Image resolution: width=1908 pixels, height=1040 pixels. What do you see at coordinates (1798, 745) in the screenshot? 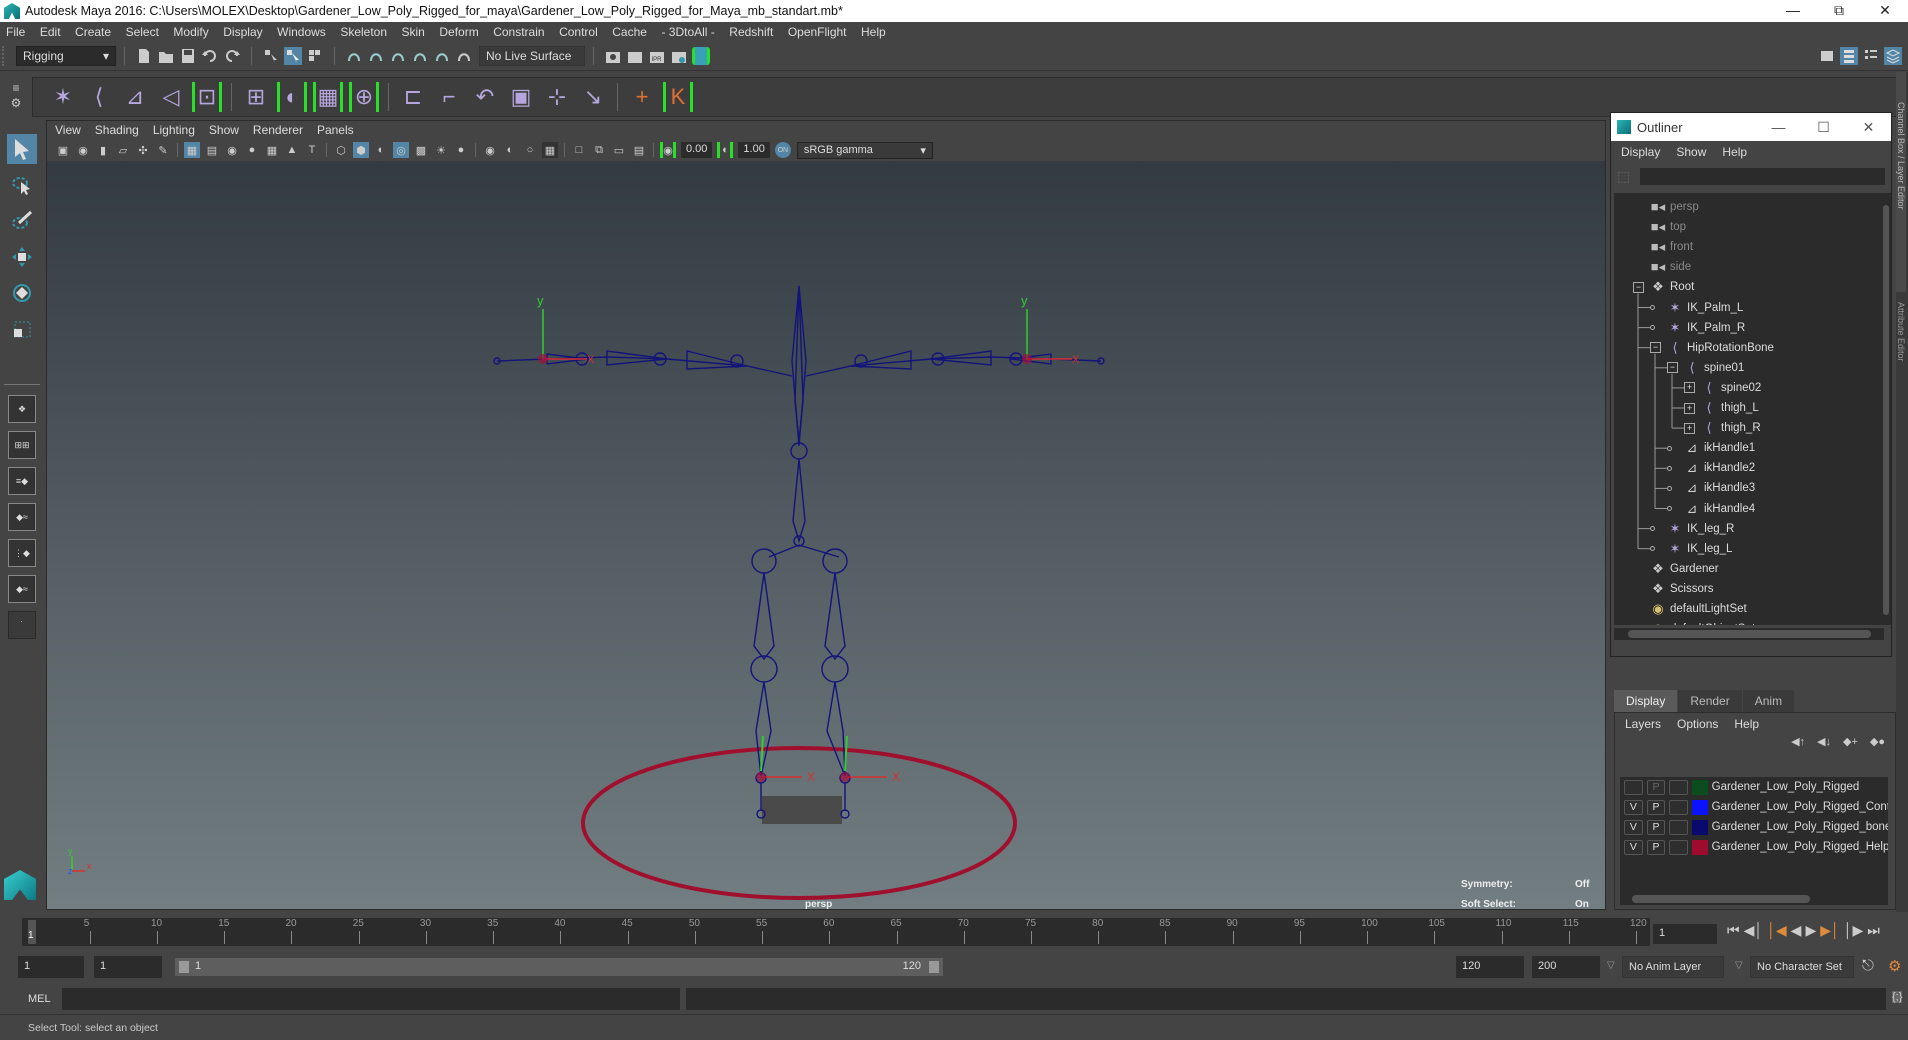
I see `move-layer-up-icon: ◀↑` at bounding box center [1798, 745].